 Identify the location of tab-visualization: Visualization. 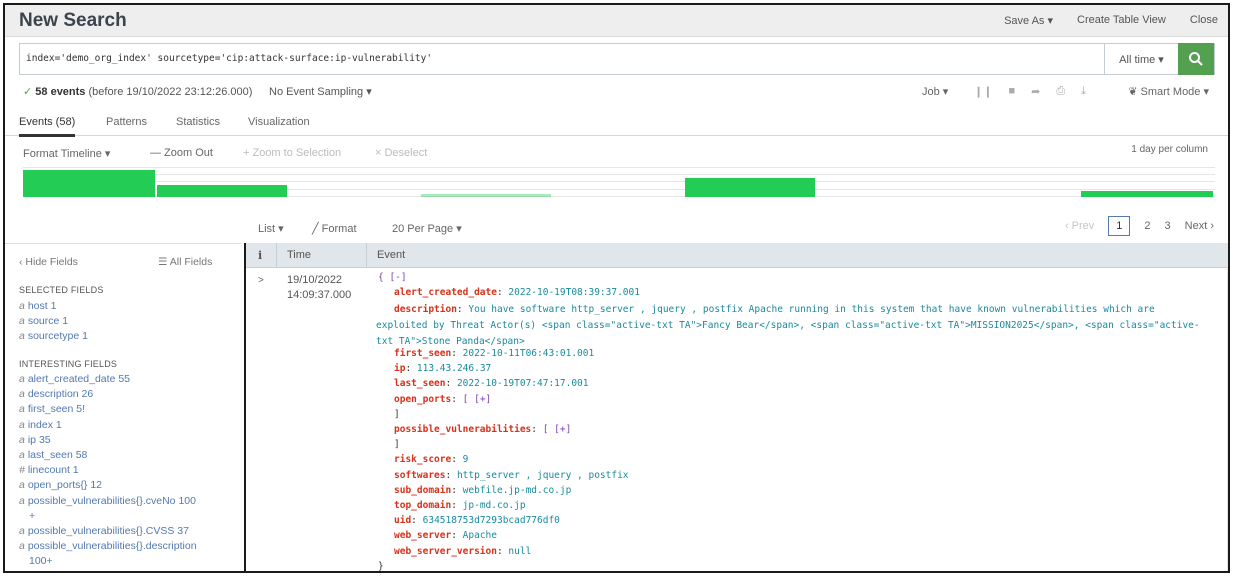
(279, 122).